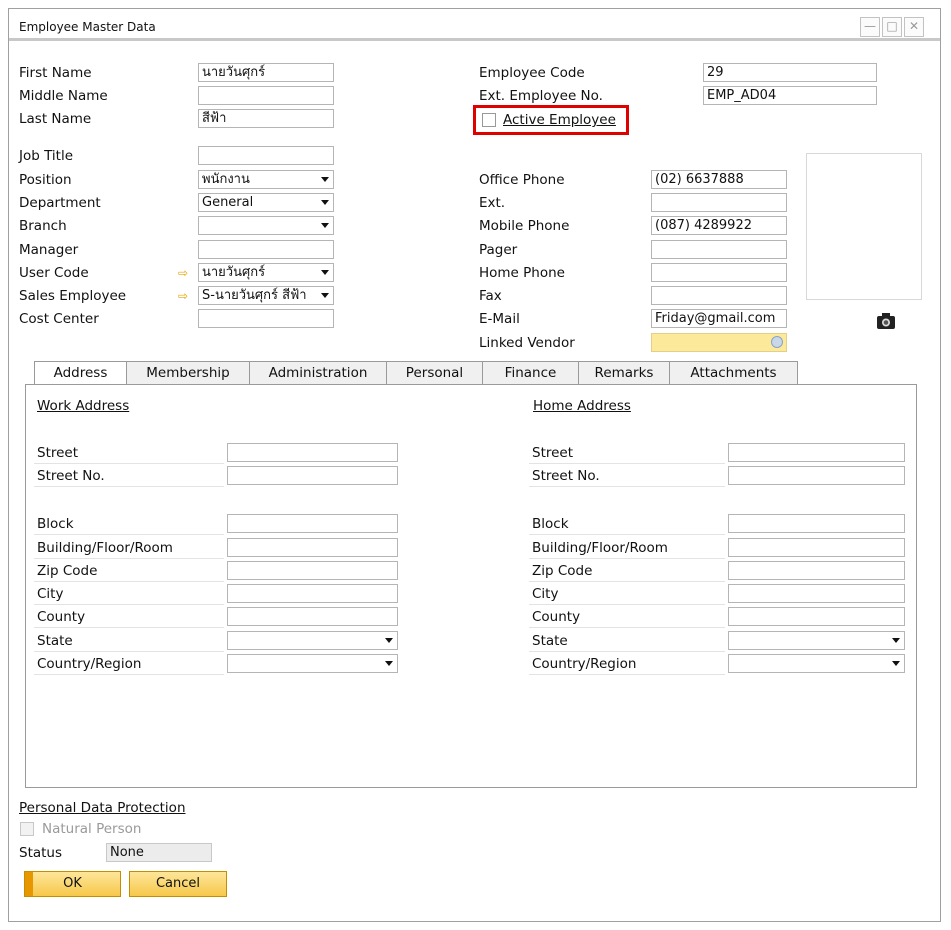  Describe the element at coordinates (178, 884) in the screenshot. I see `cancel-button: Cancel` at that location.